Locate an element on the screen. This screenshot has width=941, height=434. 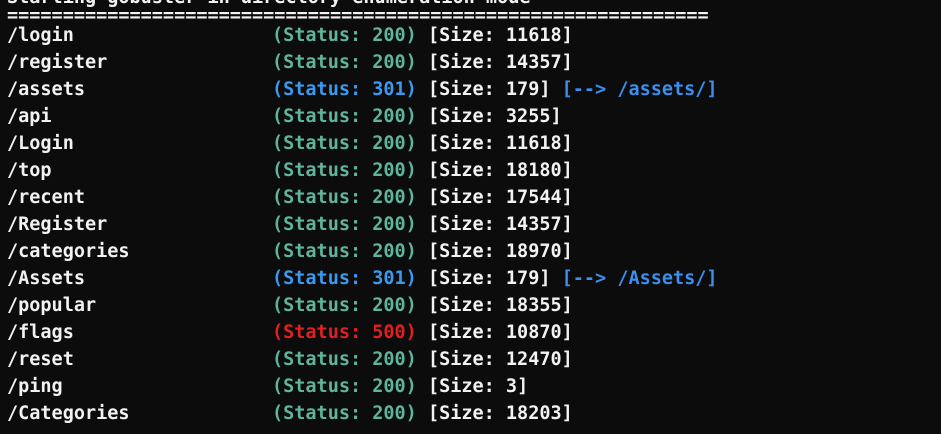
result-row: /top (Status: 200) [Size: 18180] is located at coordinates (362, 170).